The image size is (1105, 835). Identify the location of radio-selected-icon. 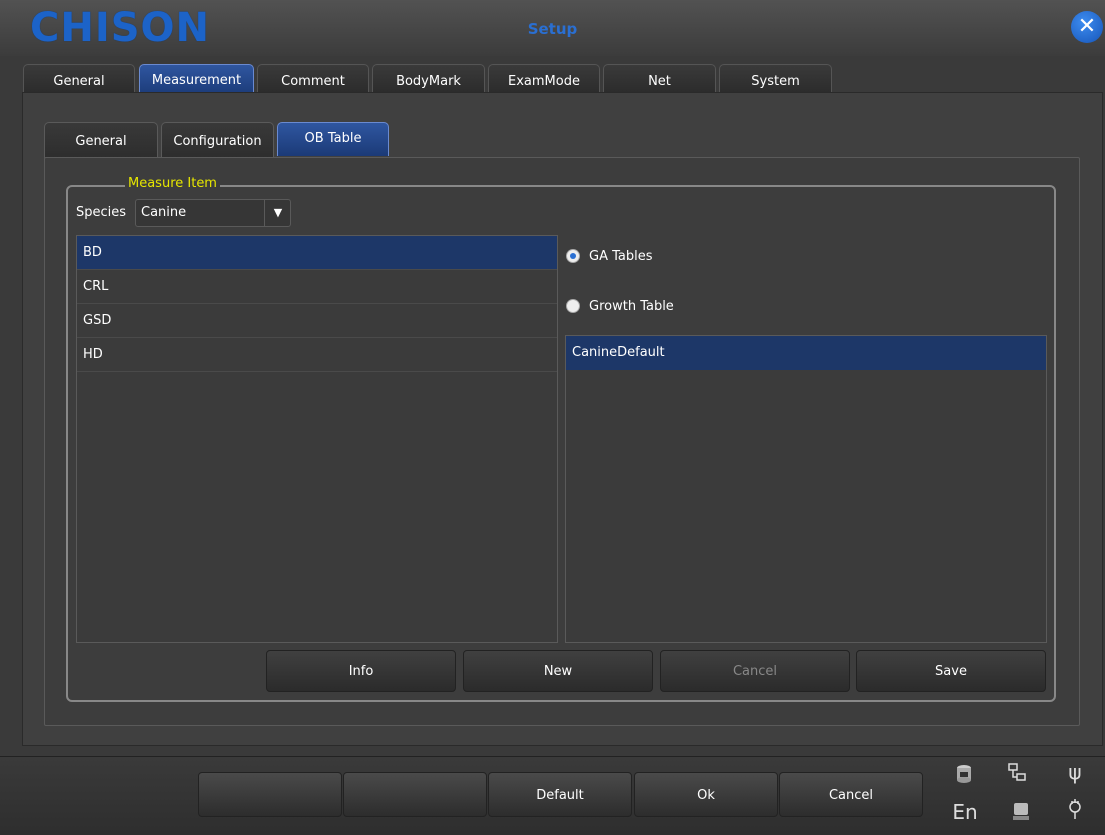
(573, 256).